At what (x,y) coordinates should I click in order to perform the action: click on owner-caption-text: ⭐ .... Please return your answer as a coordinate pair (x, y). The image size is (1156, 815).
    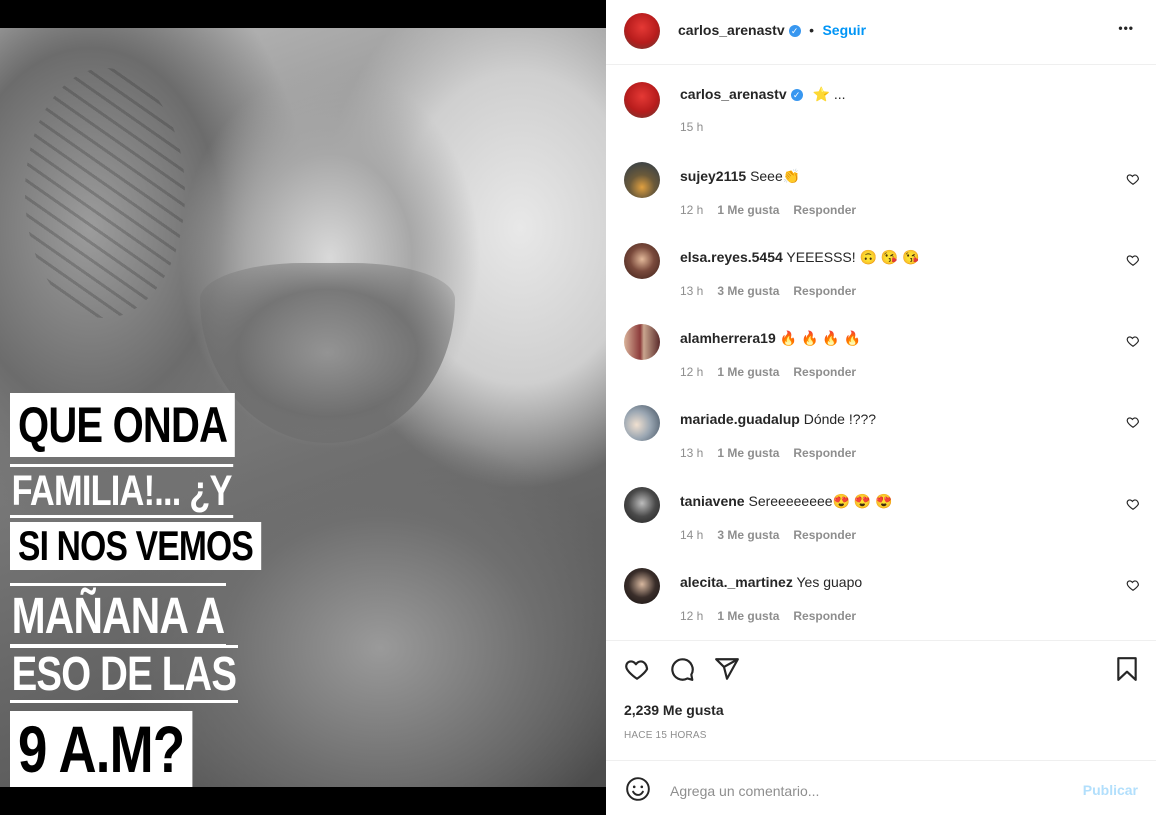
    Looking at the image, I should click on (829, 94).